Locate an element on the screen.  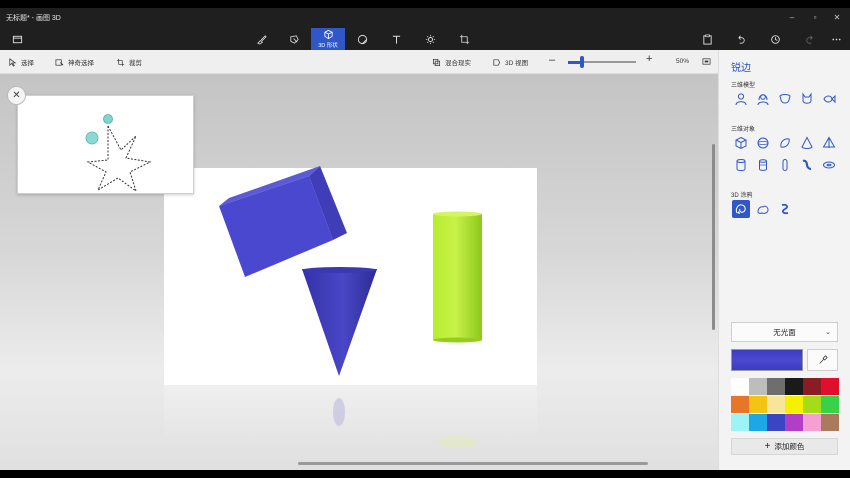
brush-icon is located at coordinates (261, 39).